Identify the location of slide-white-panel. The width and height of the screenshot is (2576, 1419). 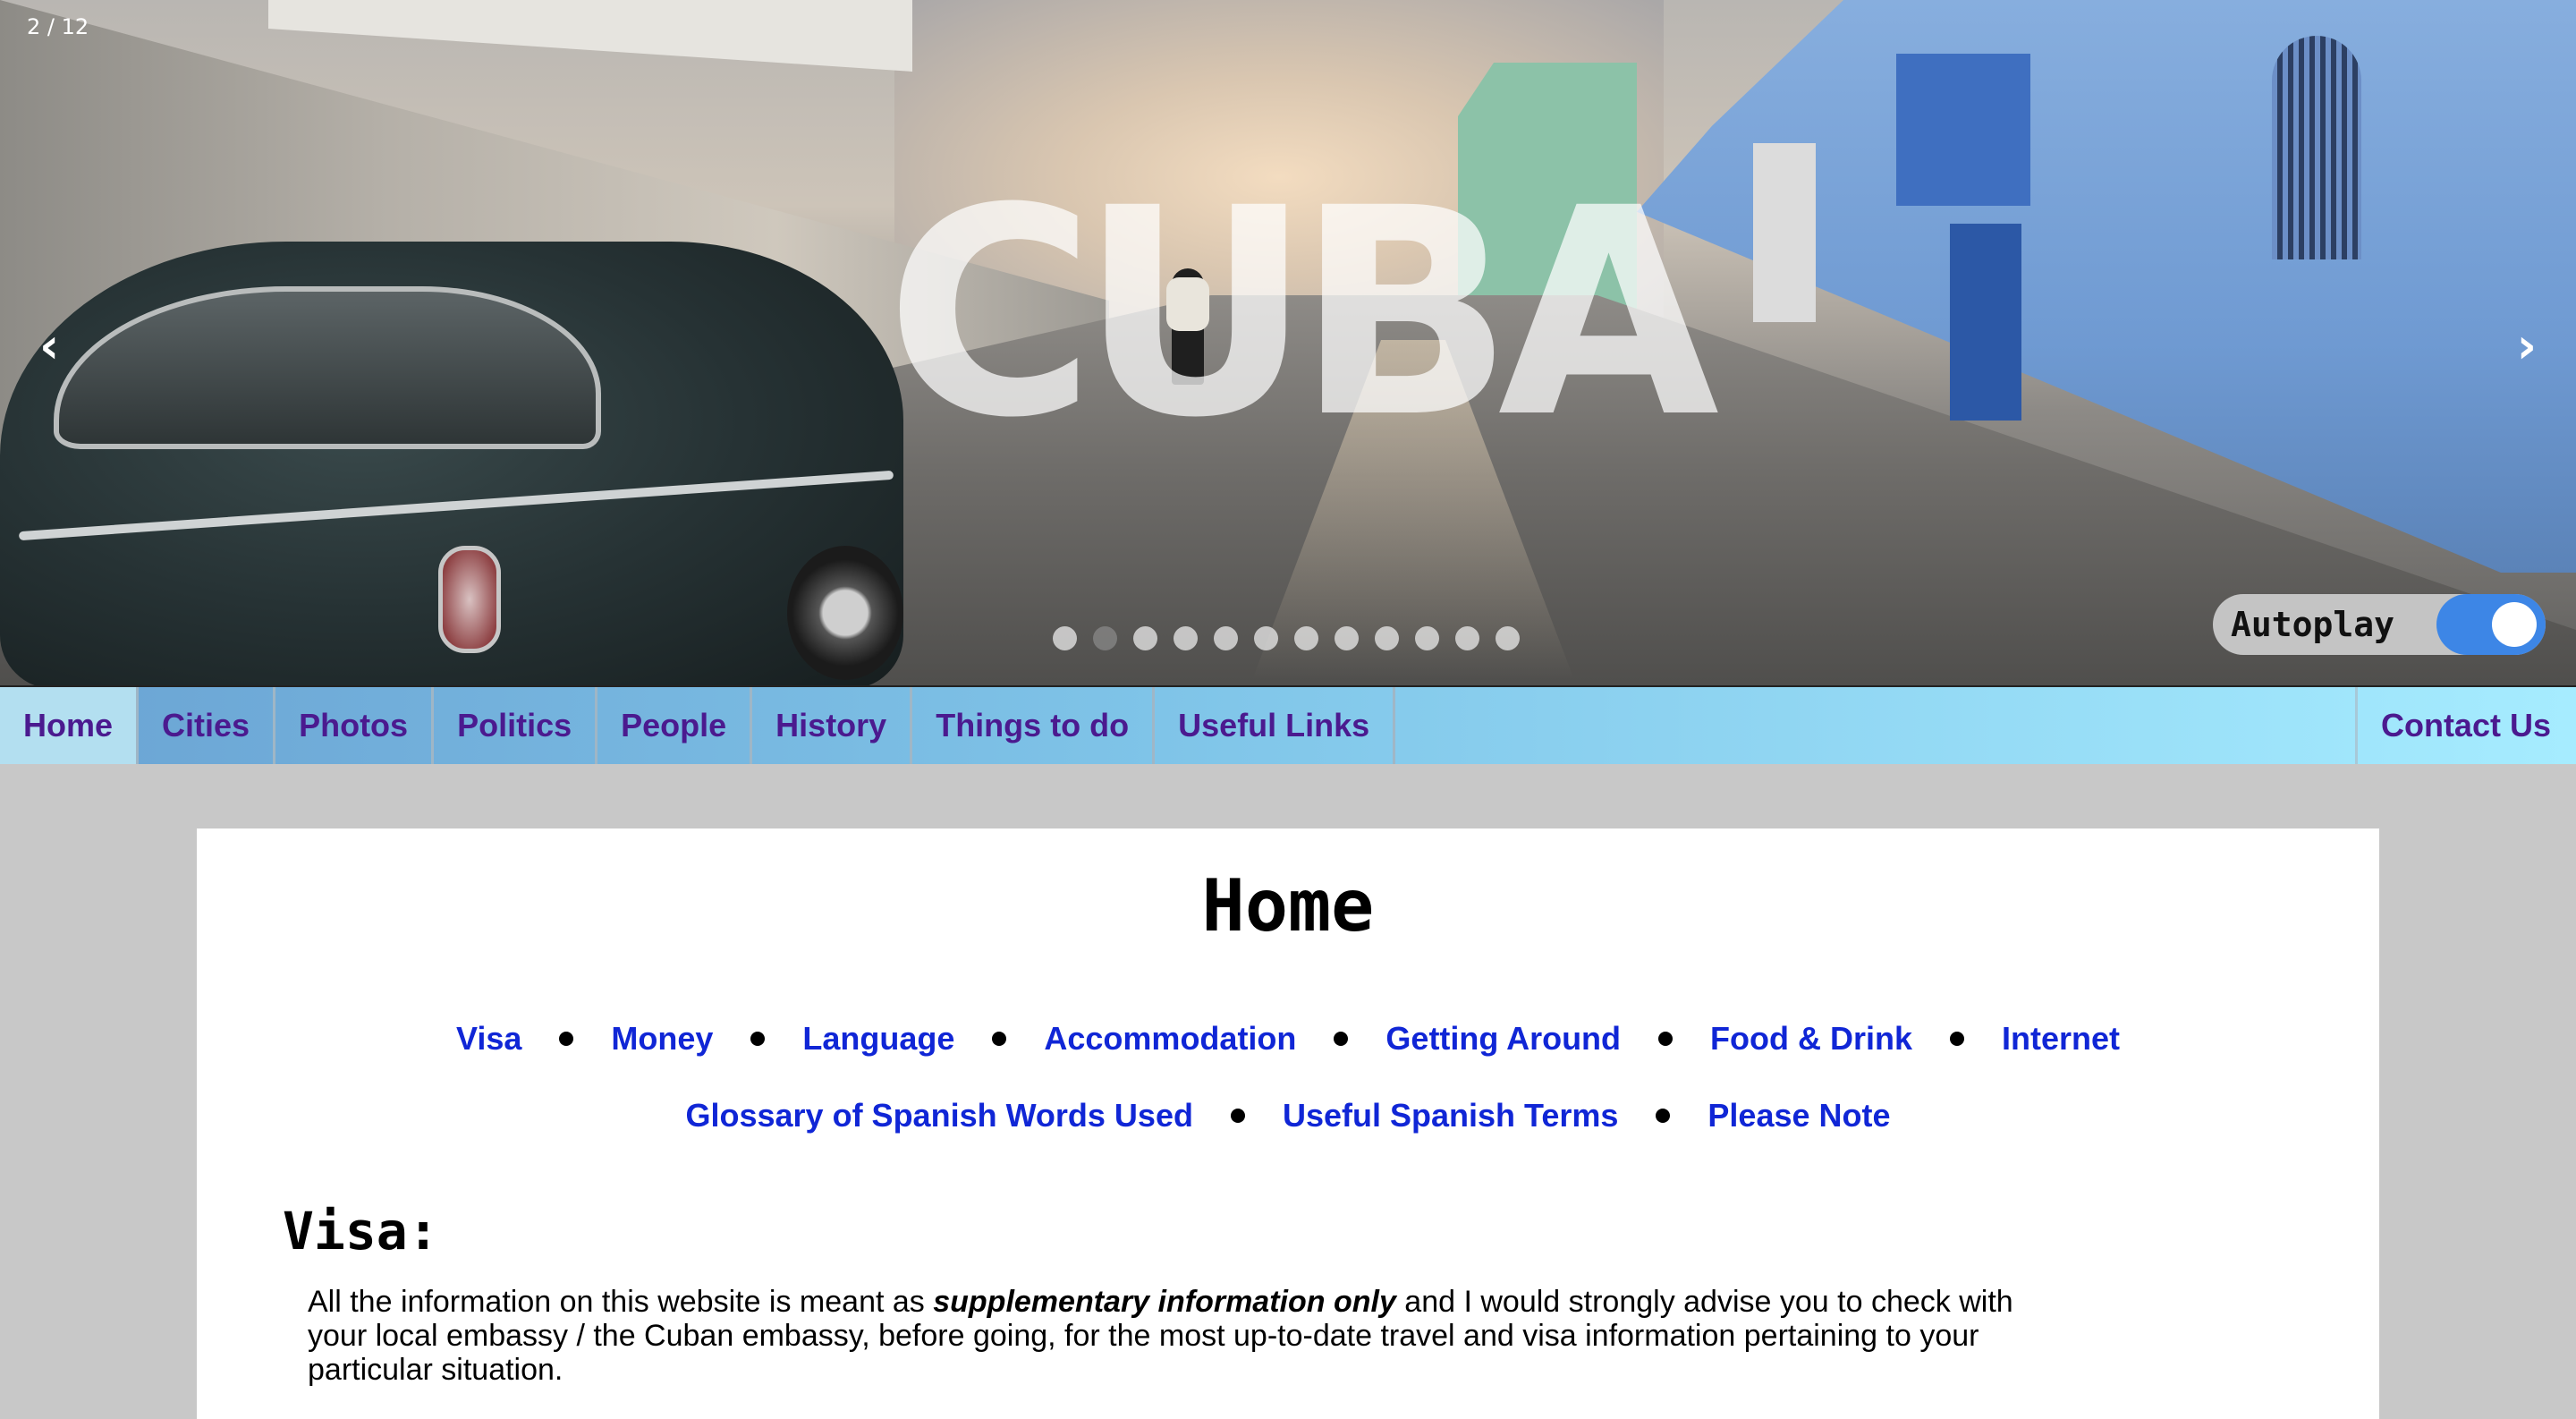
(1784, 232).